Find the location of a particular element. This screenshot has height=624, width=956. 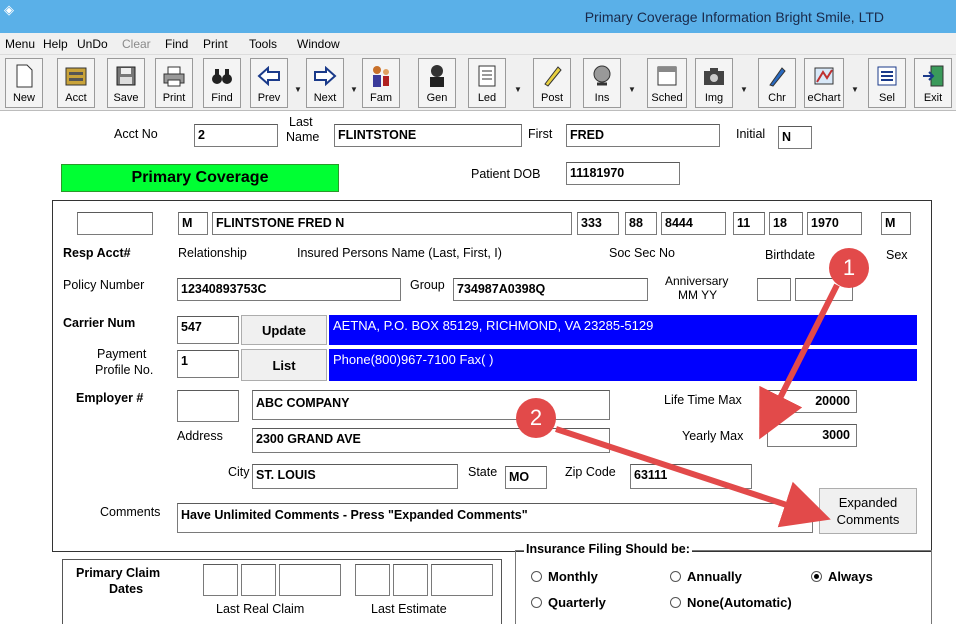

arrow-to-yearly-max is located at coordinates (799, 361).